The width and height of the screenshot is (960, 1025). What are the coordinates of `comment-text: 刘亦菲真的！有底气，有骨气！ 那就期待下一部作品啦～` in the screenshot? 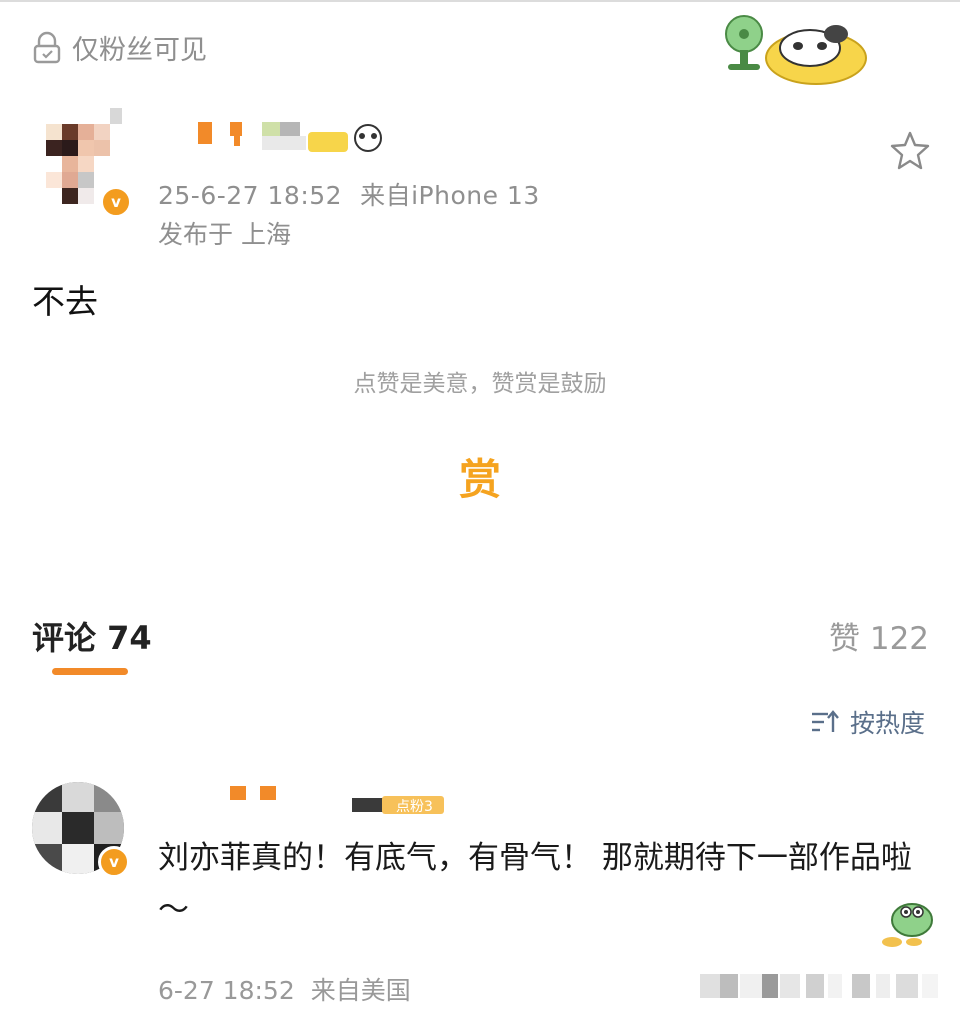 It's located at (535, 884).